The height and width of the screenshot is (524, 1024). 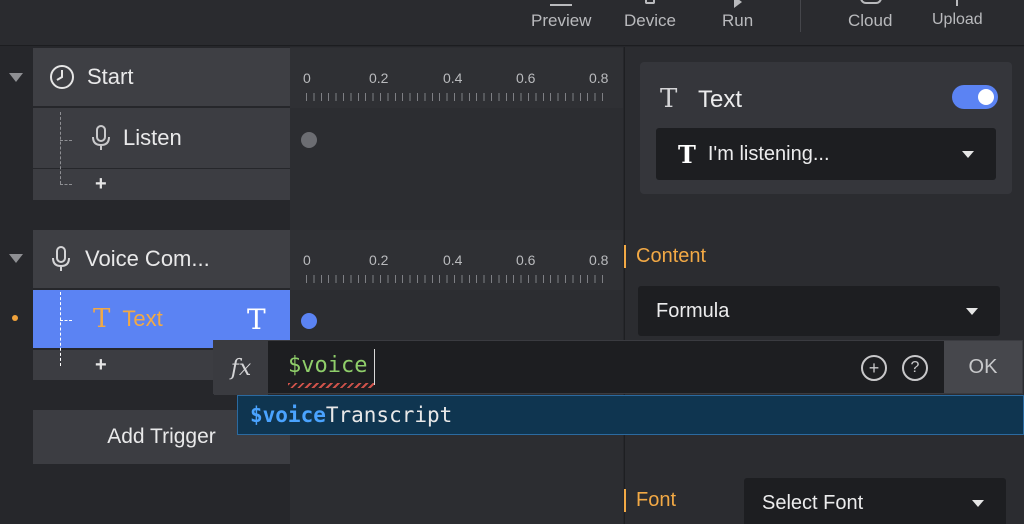 I want to click on font-section-label: Font, so click(x=650, y=500).